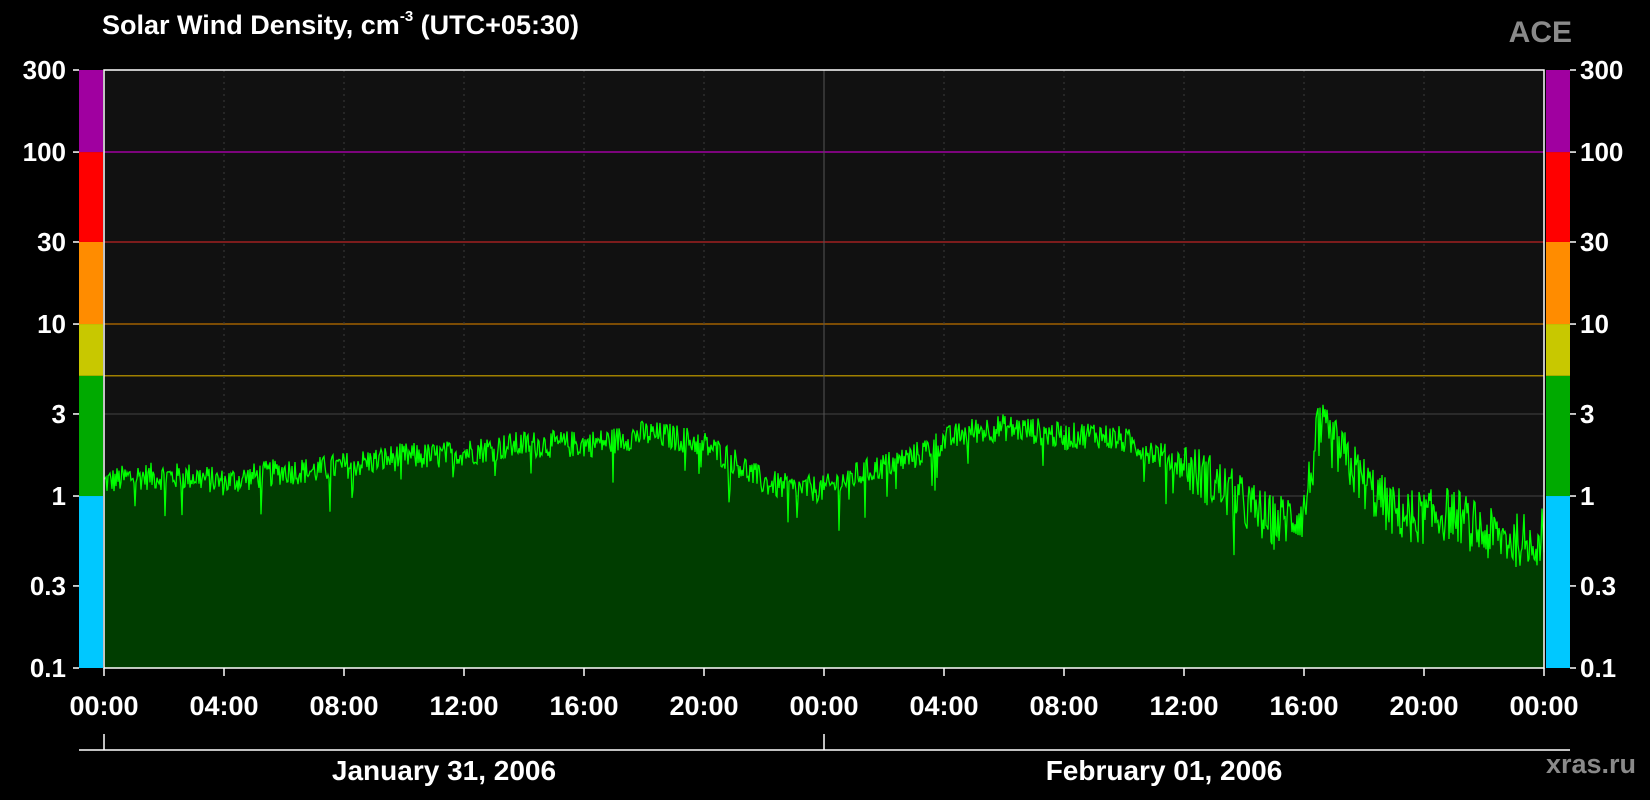 This screenshot has height=800, width=1650. I want to click on y-tick-label-right-0: 300, so click(1601, 70).